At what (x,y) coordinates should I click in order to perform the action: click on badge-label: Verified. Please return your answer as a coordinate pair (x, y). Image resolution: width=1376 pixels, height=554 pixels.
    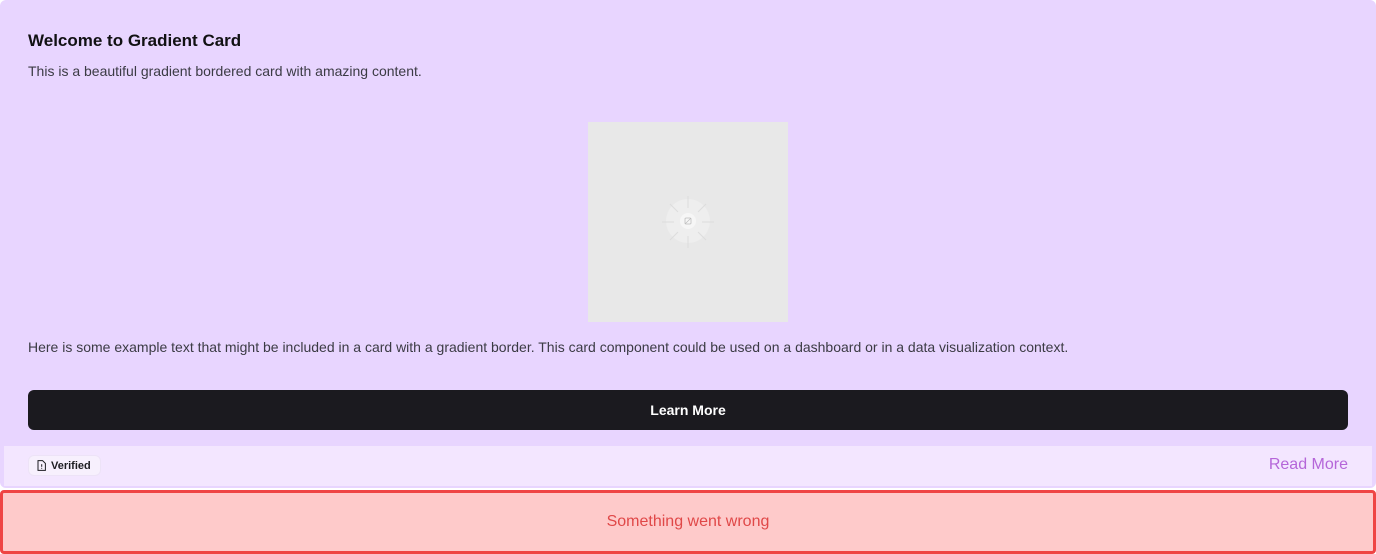
    Looking at the image, I should click on (71, 465).